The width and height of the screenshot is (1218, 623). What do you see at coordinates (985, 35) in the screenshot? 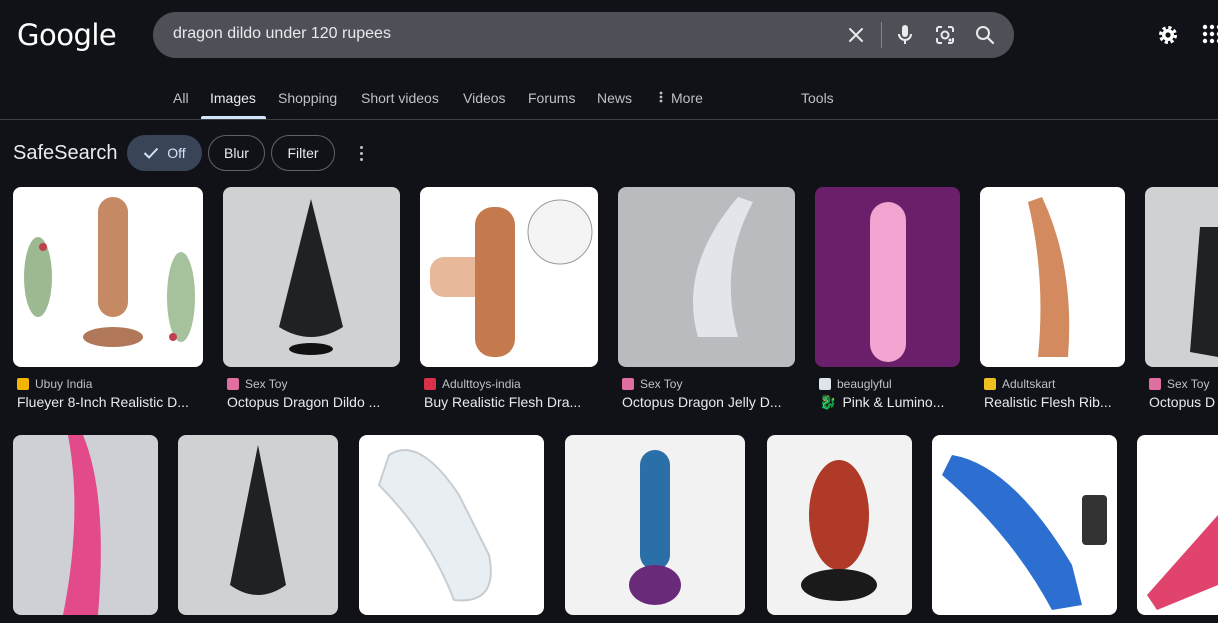
I see `search-icon` at bounding box center [985, 35].